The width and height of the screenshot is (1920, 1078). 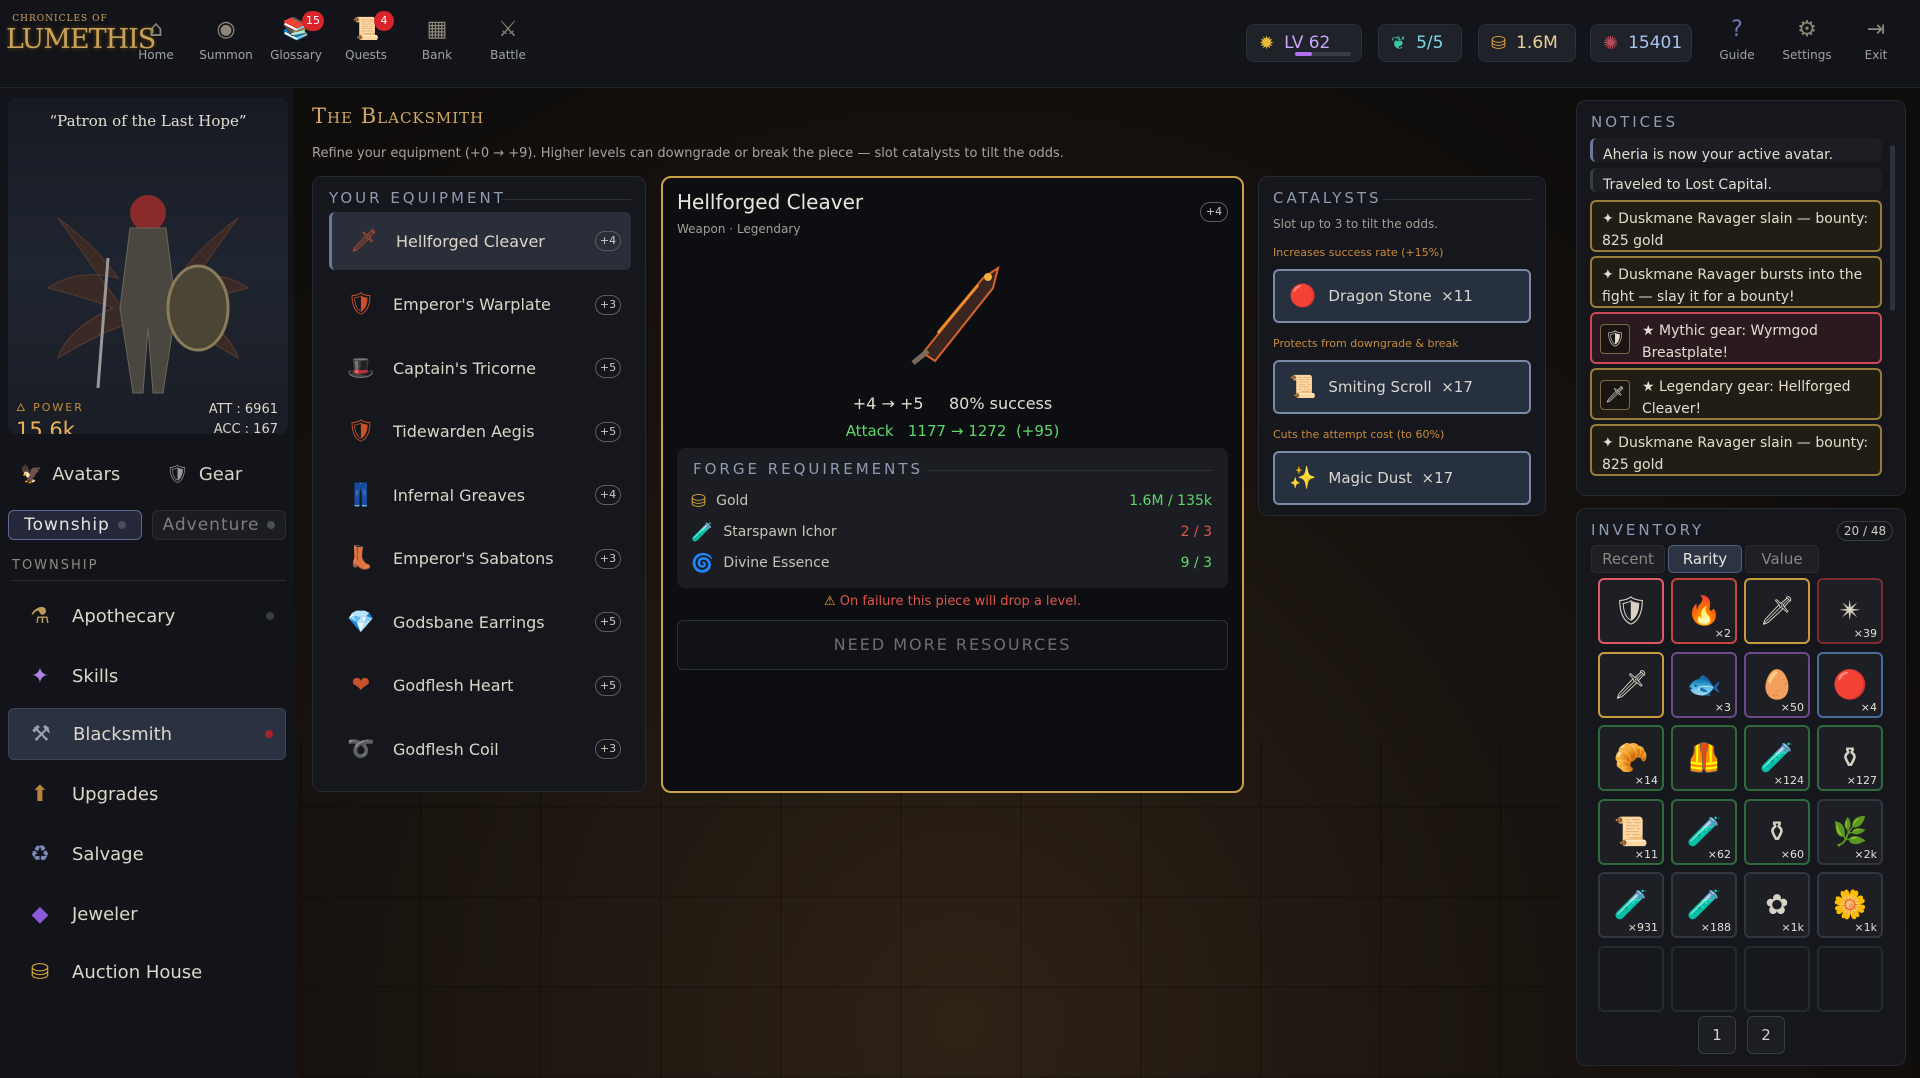 I want to click on catalyst-smiting-scroll: 📜 Smiting Scroll ×17, so click(x=1402, y=387).